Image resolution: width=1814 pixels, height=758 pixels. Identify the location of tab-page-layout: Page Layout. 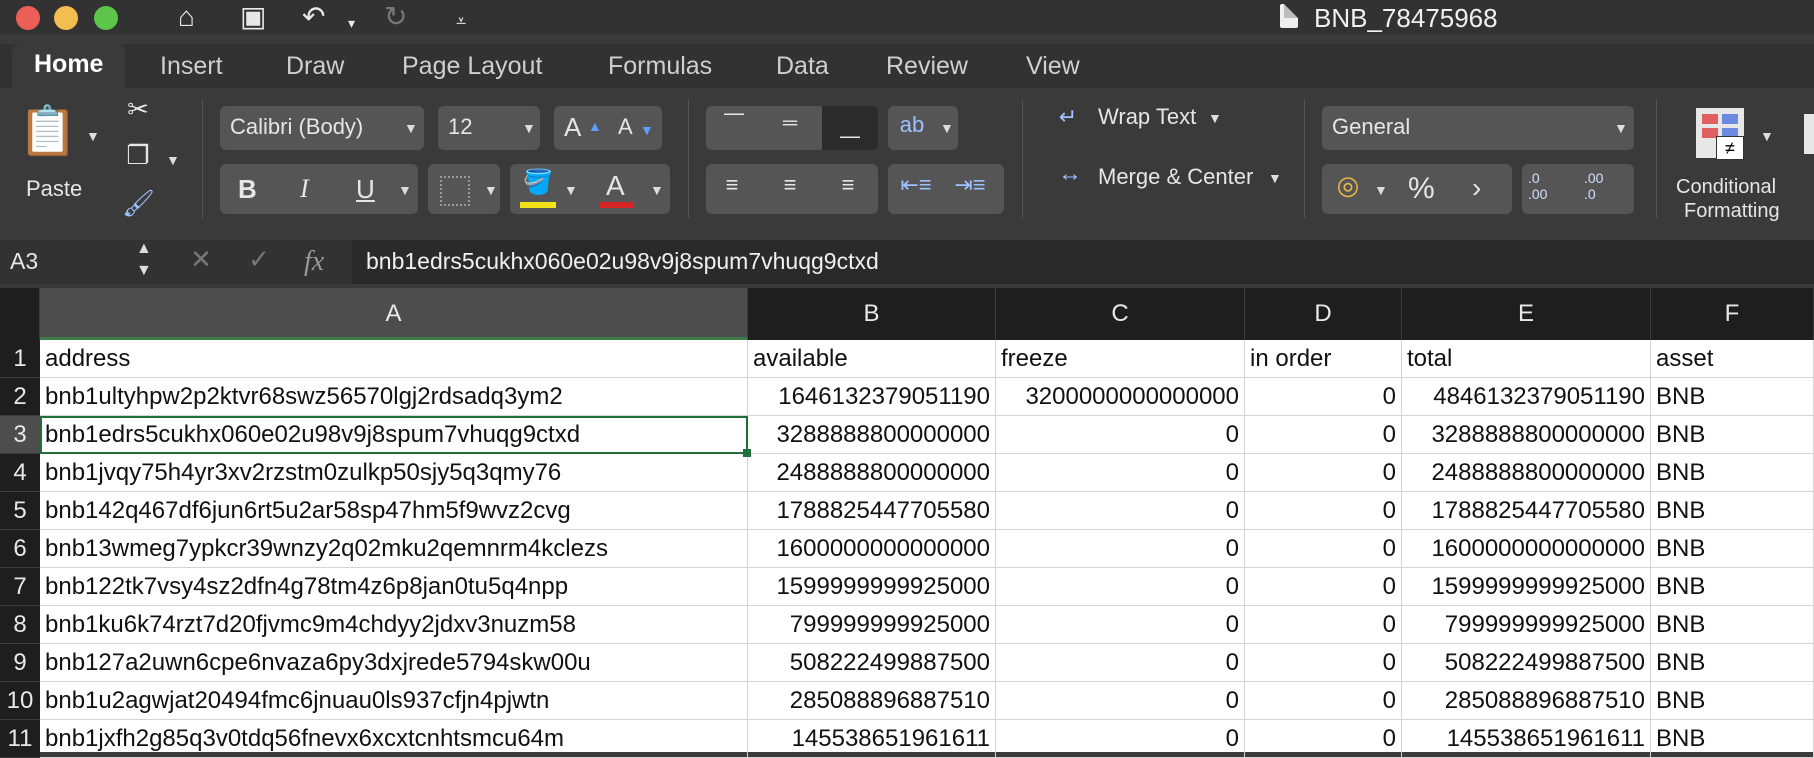
(472, 66).